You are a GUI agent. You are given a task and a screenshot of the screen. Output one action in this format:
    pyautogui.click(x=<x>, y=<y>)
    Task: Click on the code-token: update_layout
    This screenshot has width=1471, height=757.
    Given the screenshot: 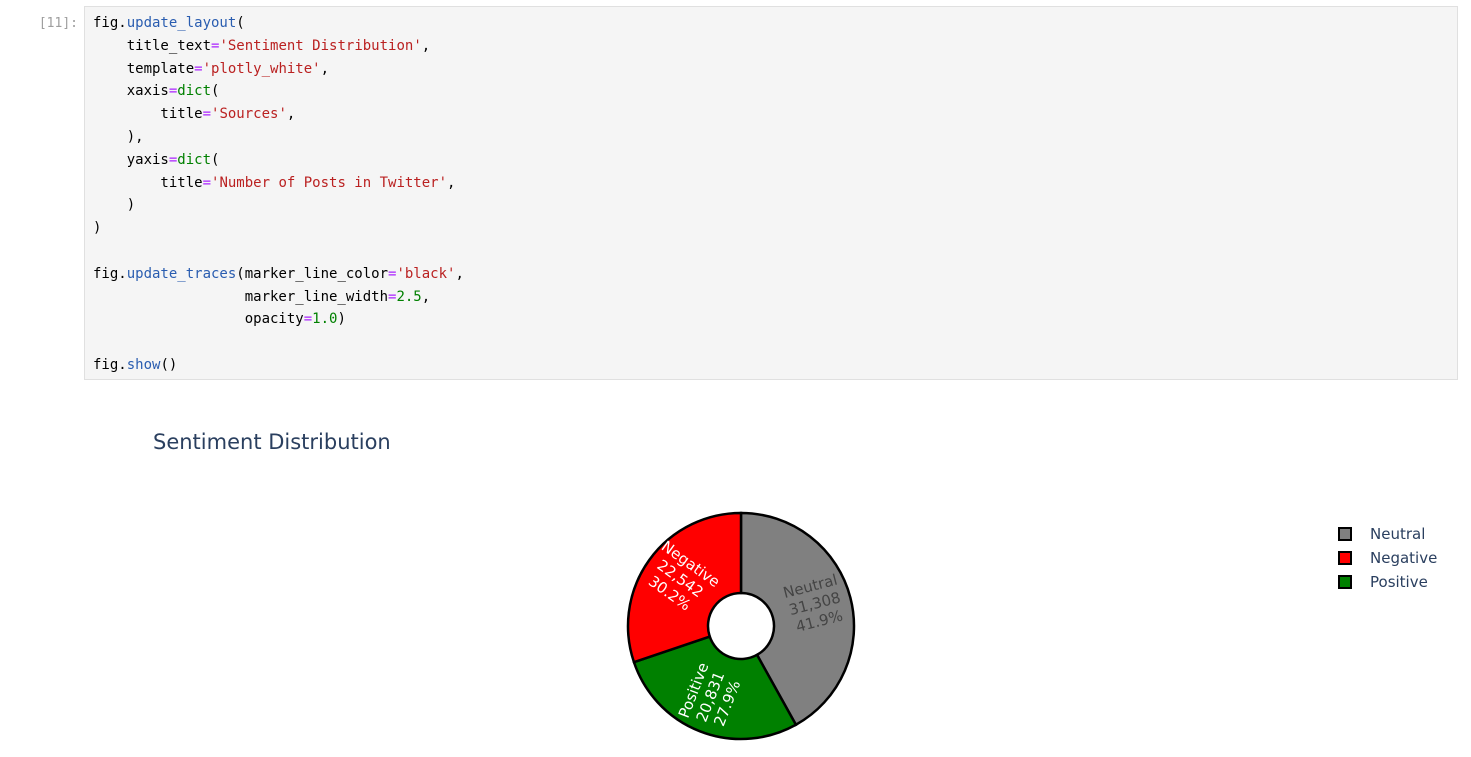 What is the action you would take?
    pyautogui.click(x=181, y=23)
    